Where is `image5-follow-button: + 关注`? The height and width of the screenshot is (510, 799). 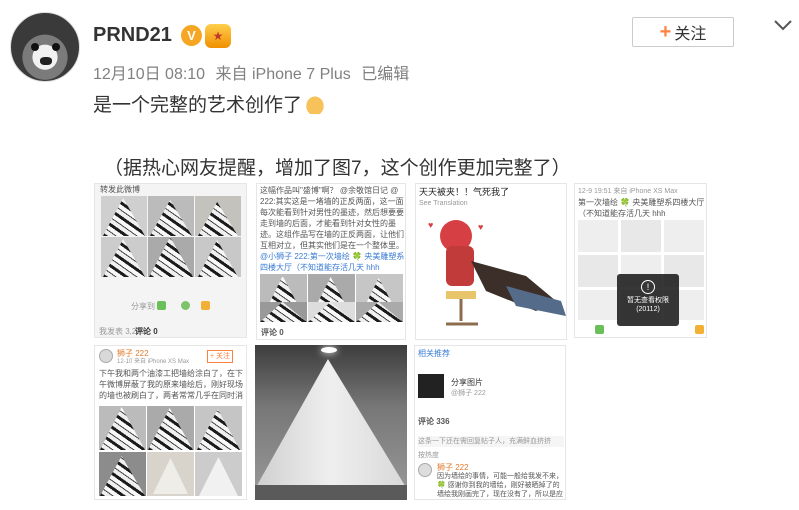 image5-follow-button: + 关注 is located at coordinates (220, 356).